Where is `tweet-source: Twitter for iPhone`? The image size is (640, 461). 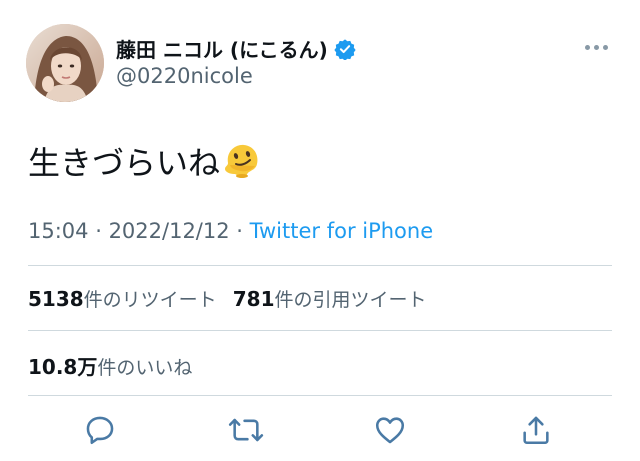 tweet-source: Twitter for iPhone is located at coordinates (342, 231).